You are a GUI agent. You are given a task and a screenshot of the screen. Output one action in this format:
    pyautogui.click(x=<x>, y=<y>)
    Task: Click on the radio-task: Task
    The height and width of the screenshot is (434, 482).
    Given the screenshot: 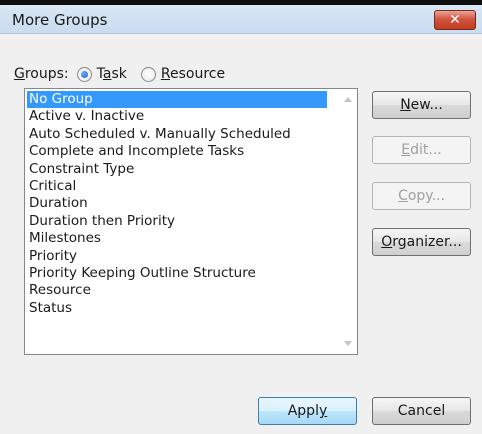 What is the action you would take?
    pyautogui.click(x=101, y=74)
    